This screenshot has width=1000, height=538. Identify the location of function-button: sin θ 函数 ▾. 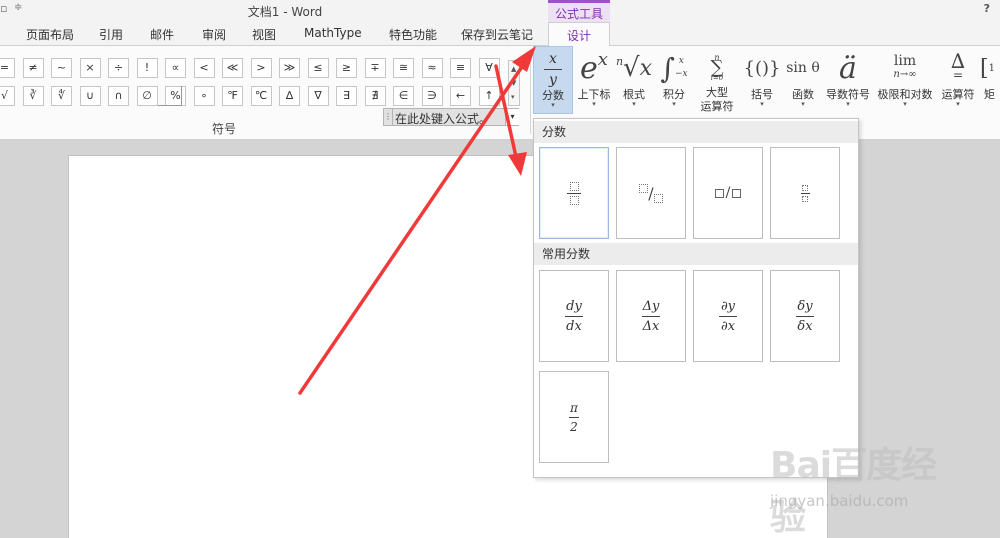
(803, 80).